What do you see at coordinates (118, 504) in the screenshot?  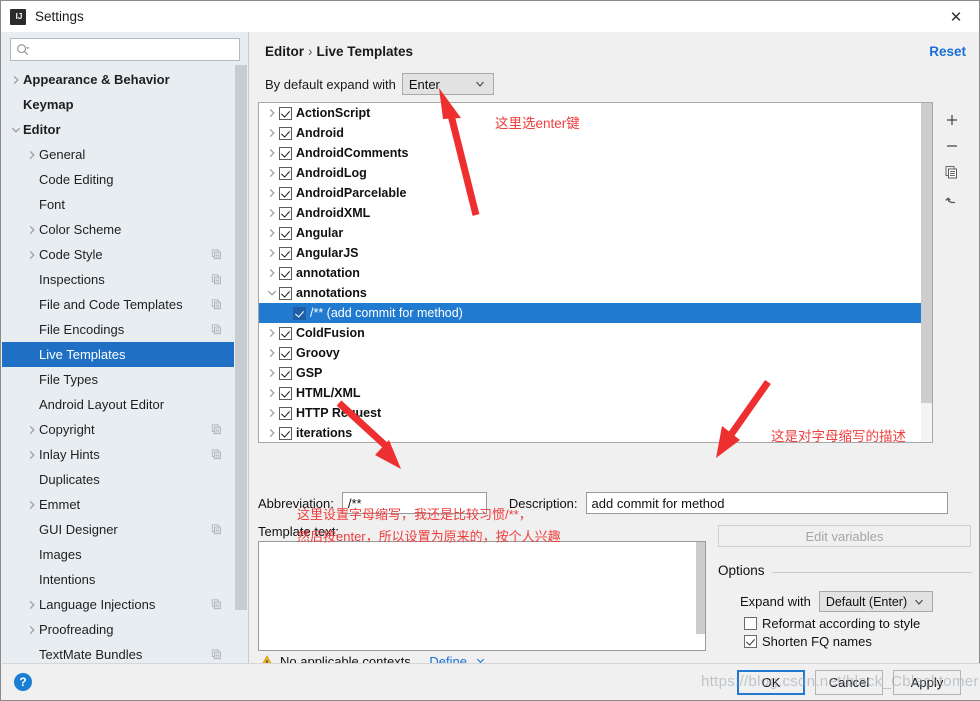 I see `sidebar-item-emmet: Emmet` at bounding box center [118, 504].